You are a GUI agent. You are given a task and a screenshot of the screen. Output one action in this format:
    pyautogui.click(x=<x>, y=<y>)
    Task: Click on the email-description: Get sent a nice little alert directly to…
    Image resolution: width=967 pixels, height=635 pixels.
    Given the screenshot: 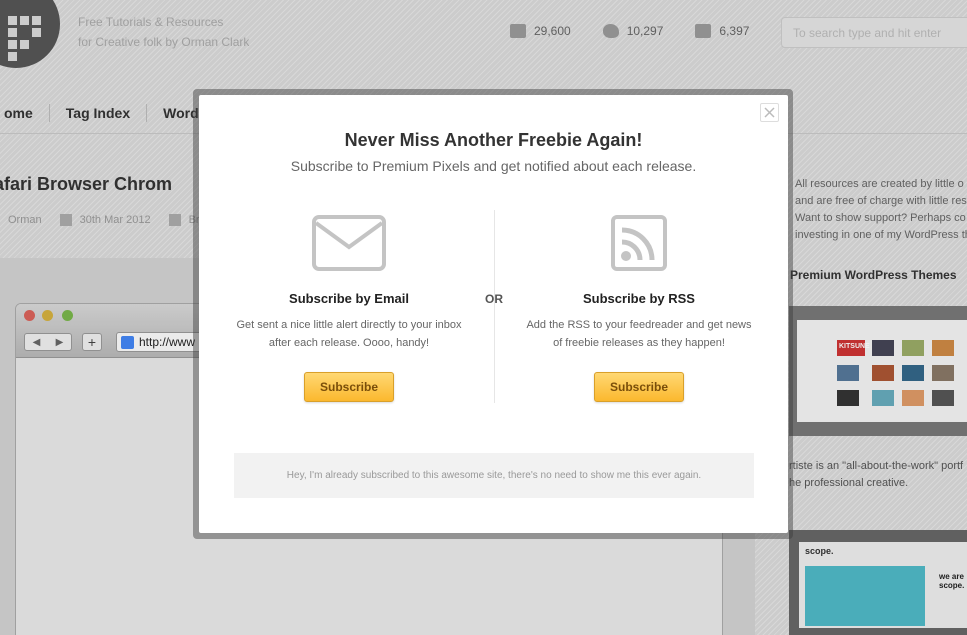 What is the action you would take?
    pyautogui.click(x=349, y=334)
    